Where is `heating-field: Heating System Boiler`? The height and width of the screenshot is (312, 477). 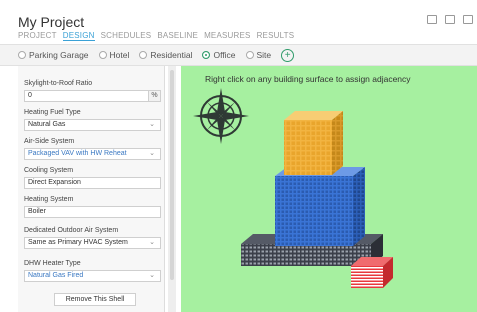
heating-field: Heating System Boiler is located at coordinates (92, 207).